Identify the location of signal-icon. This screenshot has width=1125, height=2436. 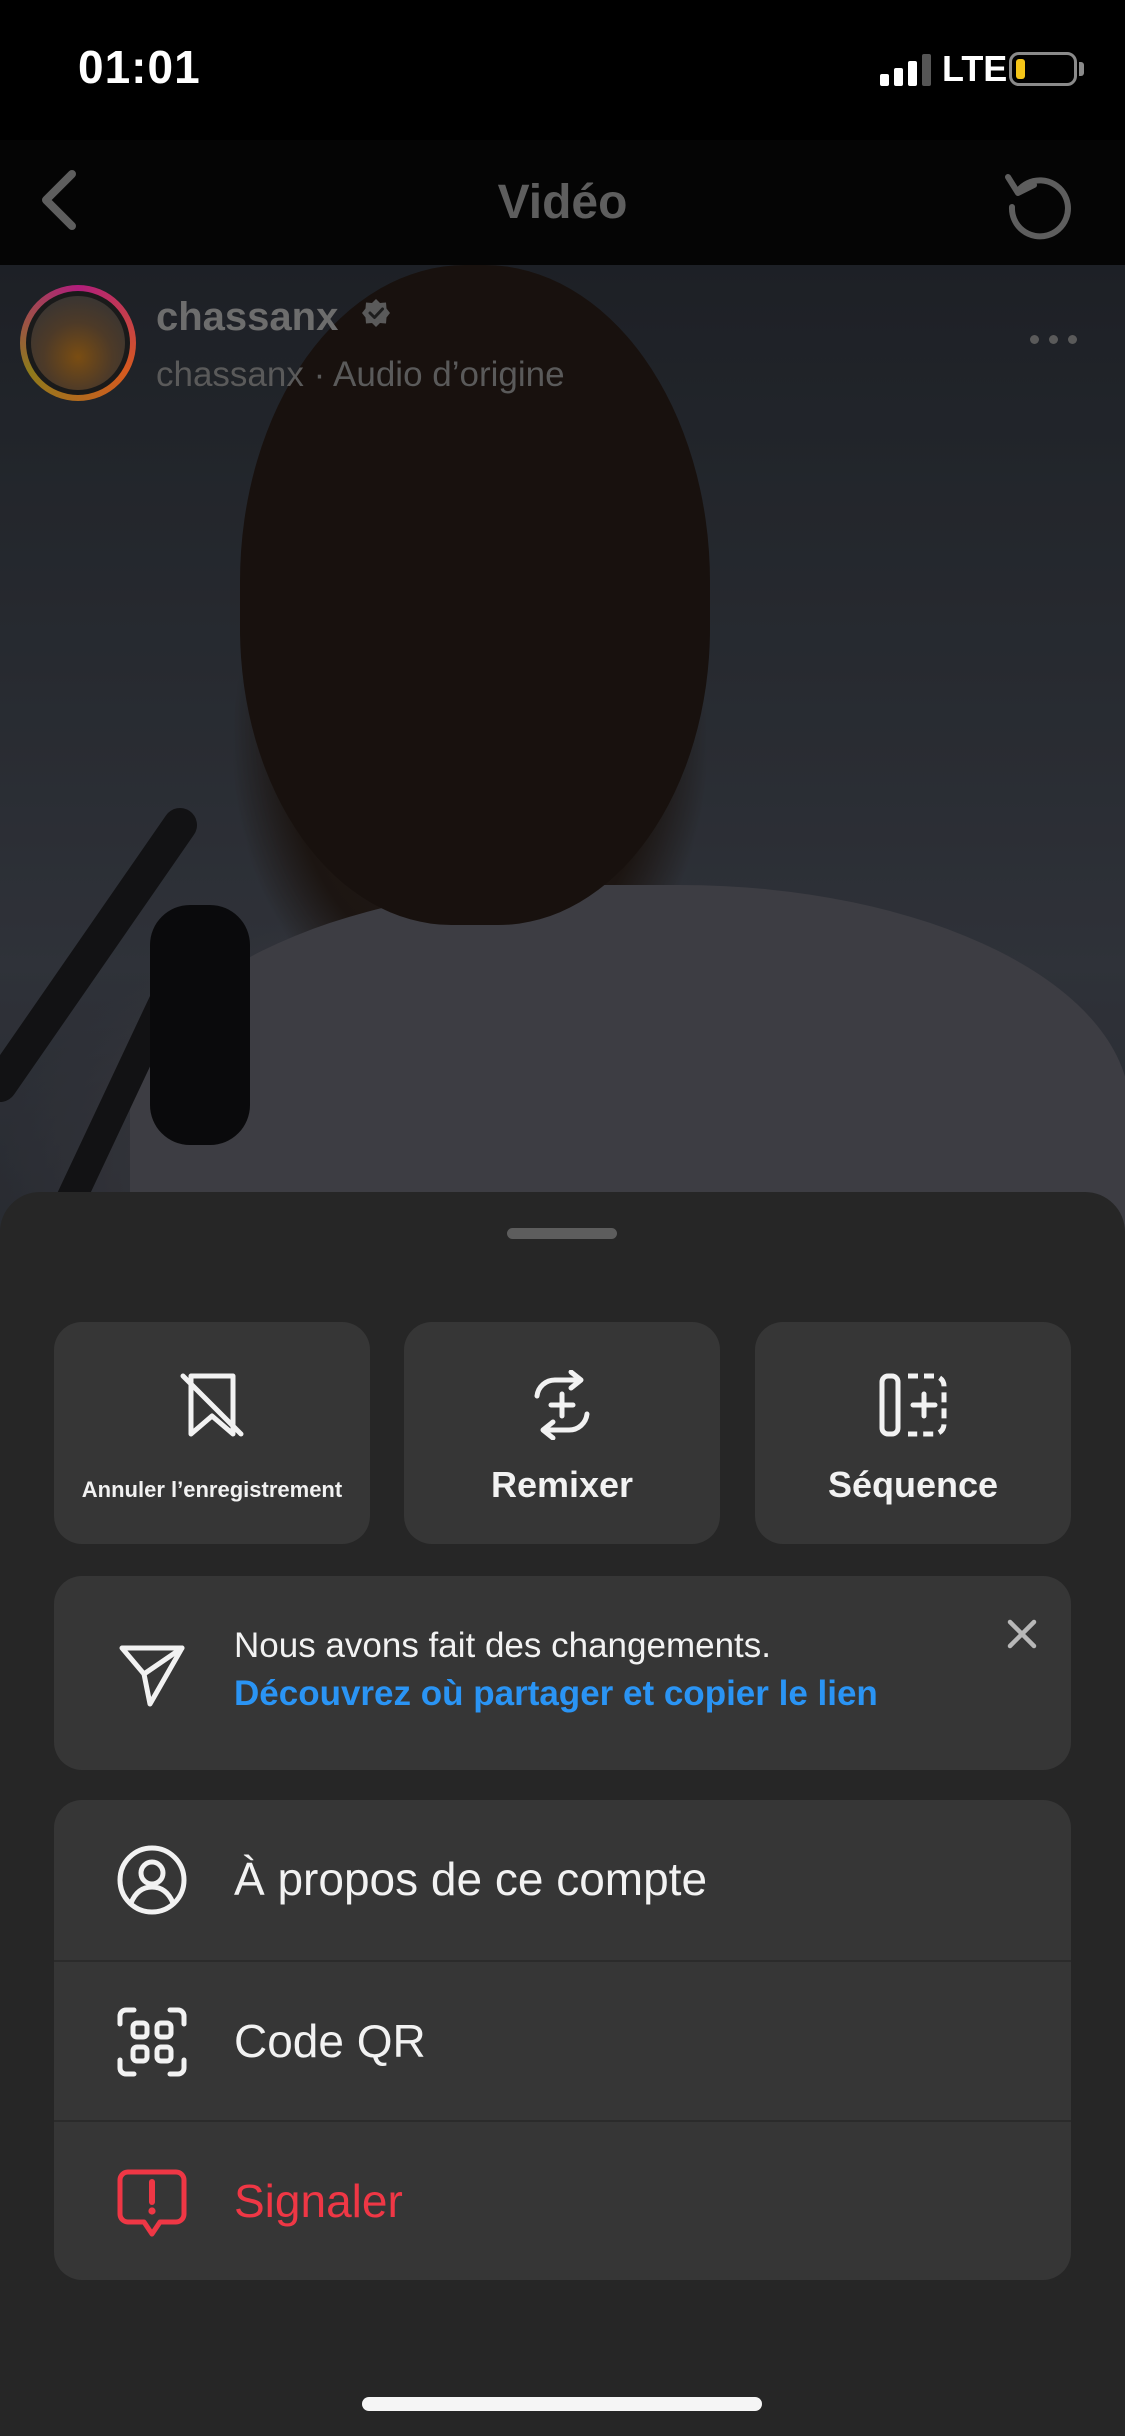
(906, 69).